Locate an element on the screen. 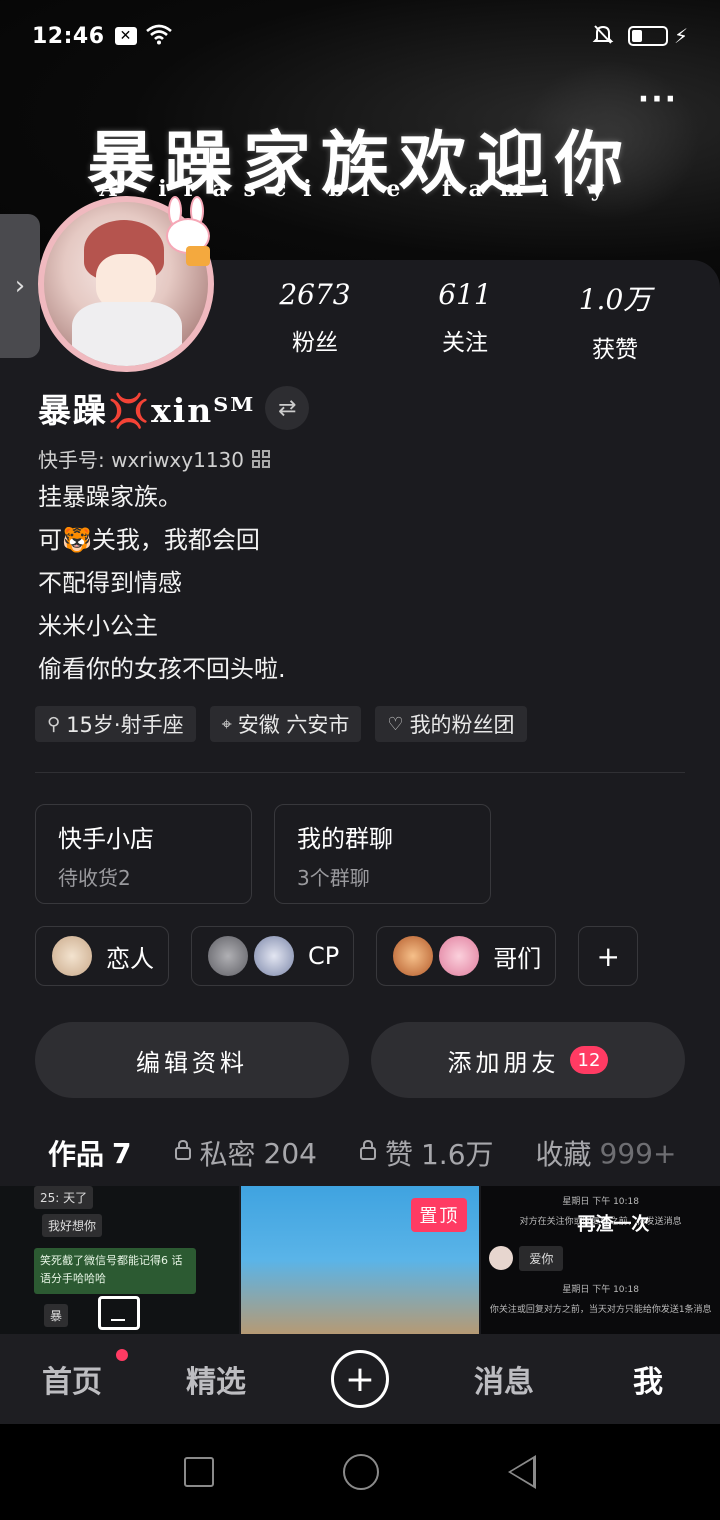  tab-label: 私密 is located at coordinates (227, 1154).